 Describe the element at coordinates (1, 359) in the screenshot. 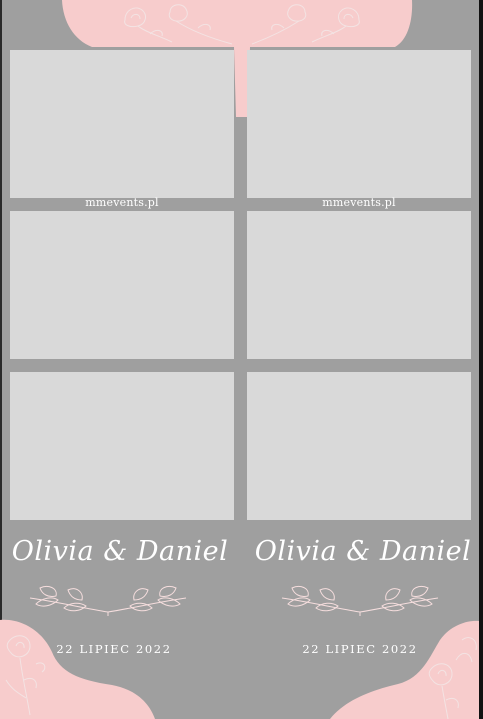

I see `left-edge` at that location.